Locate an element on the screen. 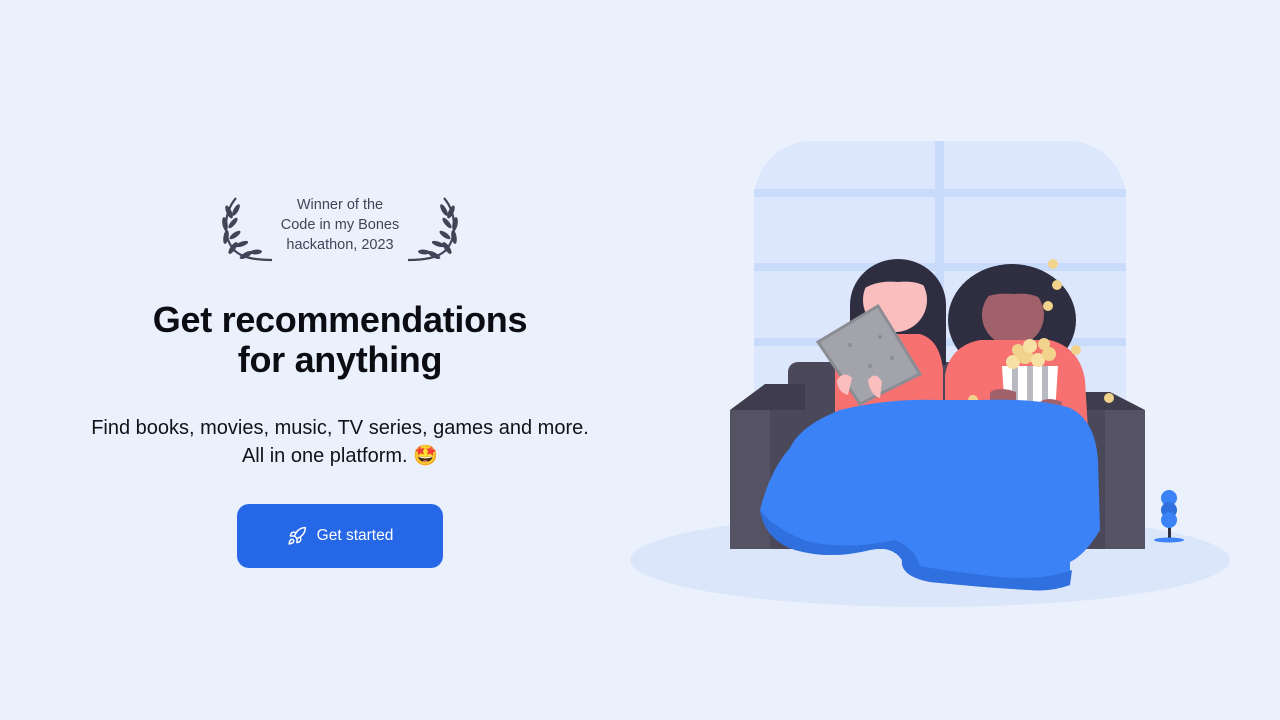 The height and width of the screenshot is (720, 1280). page-title: Get recommendations for anything is located at coordinates (340, 340).